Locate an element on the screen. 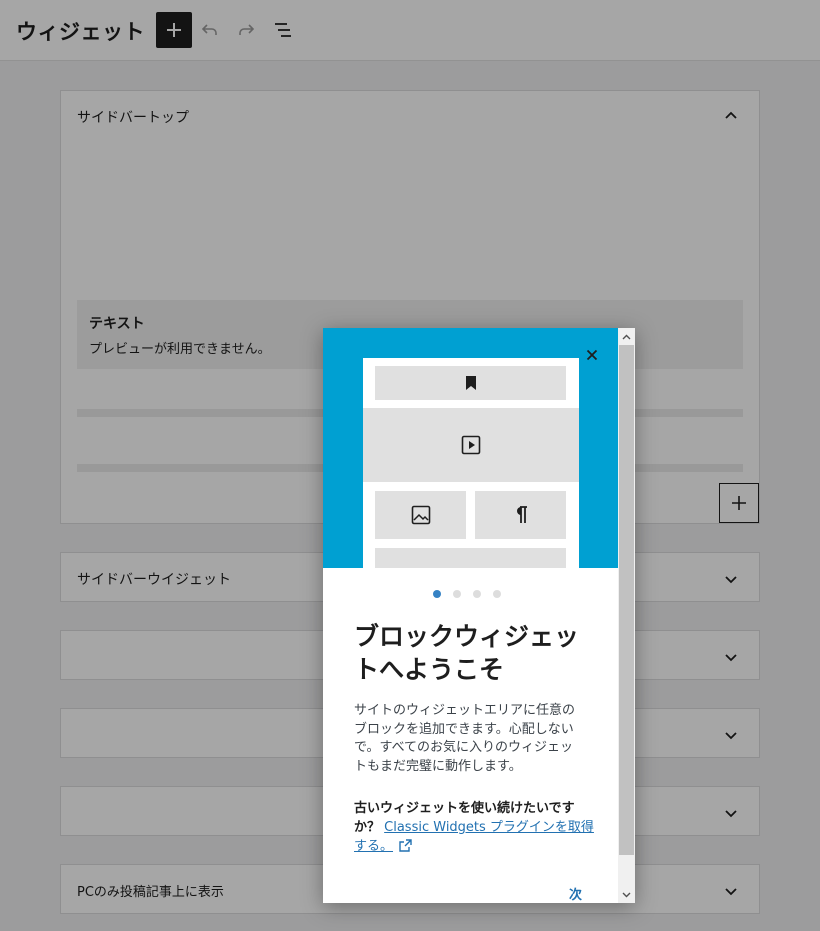 Image resolution: width=820 pixels, height=931 pixels. next-button: 次 is located at coordinates (575, 893).